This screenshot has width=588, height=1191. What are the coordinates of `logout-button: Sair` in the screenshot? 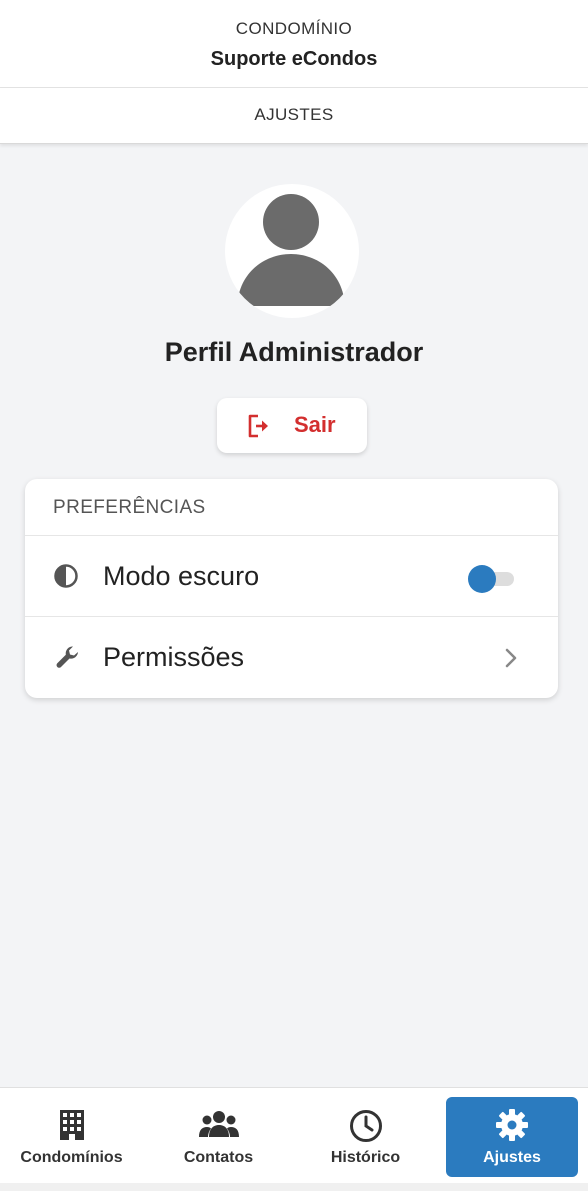 It's located at (292, 425).